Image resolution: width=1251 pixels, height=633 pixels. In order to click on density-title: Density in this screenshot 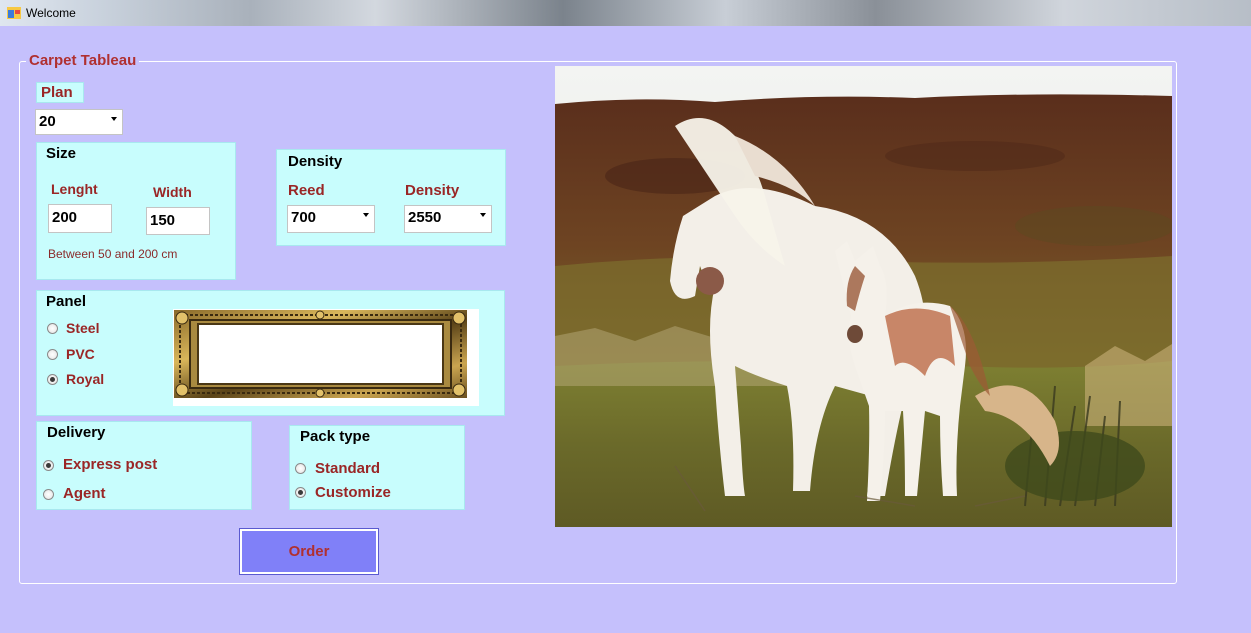, I will do `click(315, 161)`.